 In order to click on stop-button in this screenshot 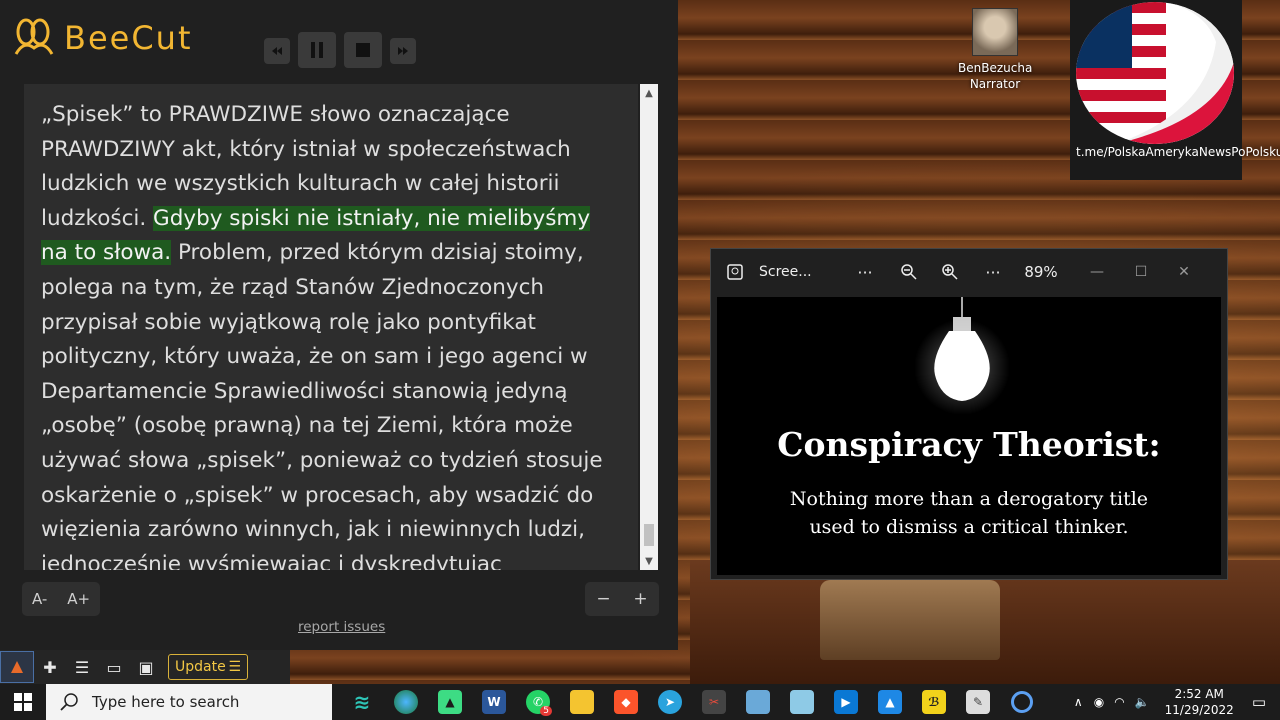, I will do `click(363, 50)`.